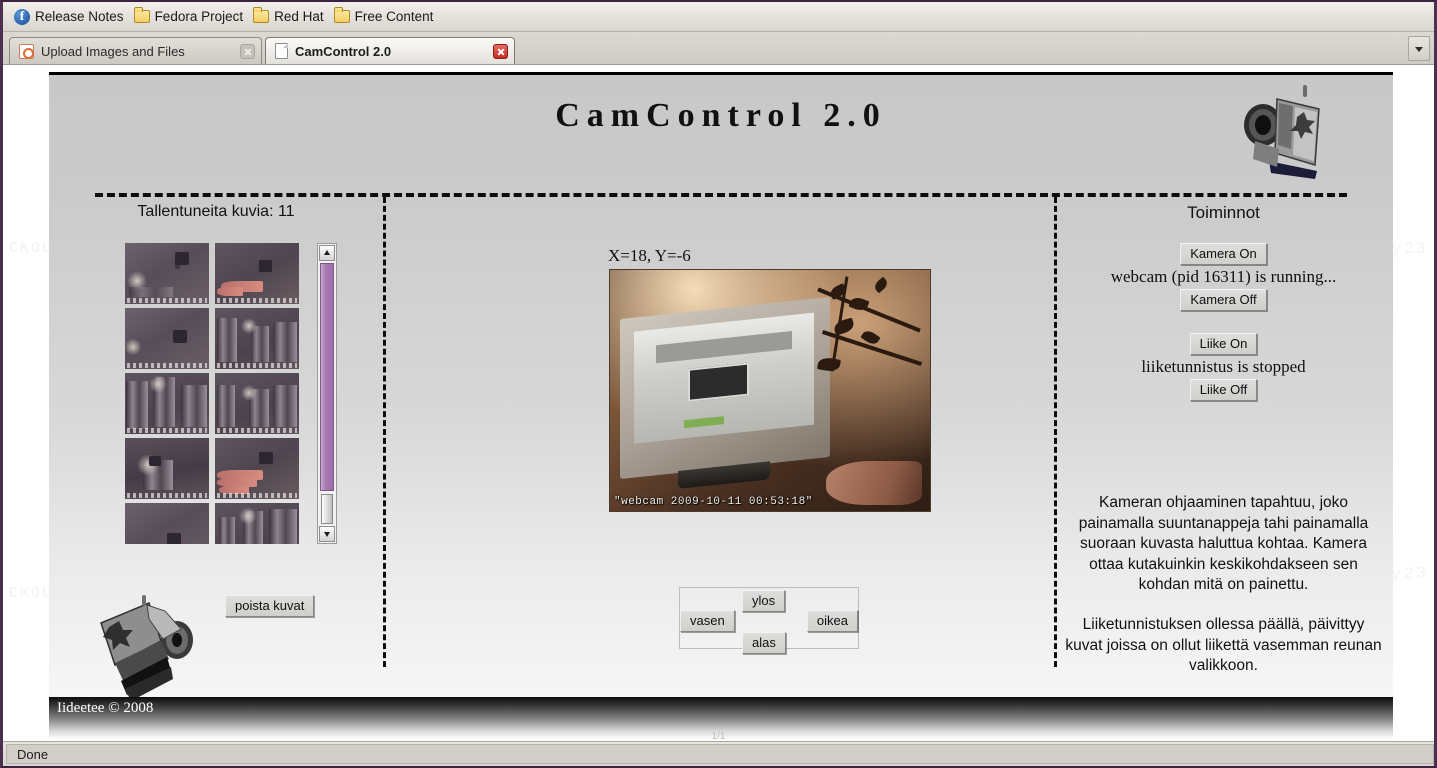 The height and width of the screenshot is (768, 1437). What do you see at coordinates (1223, 254) in the screenshot?
I see `camera-on-button: Kamera On` at bounding box center [1223, 254].